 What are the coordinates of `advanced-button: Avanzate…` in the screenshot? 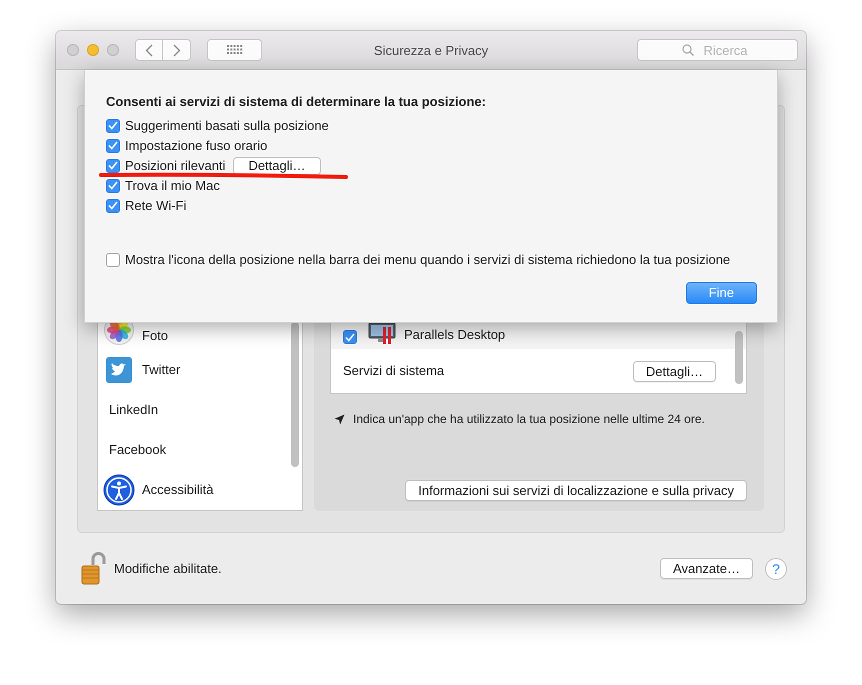 It's located at (706, 568).